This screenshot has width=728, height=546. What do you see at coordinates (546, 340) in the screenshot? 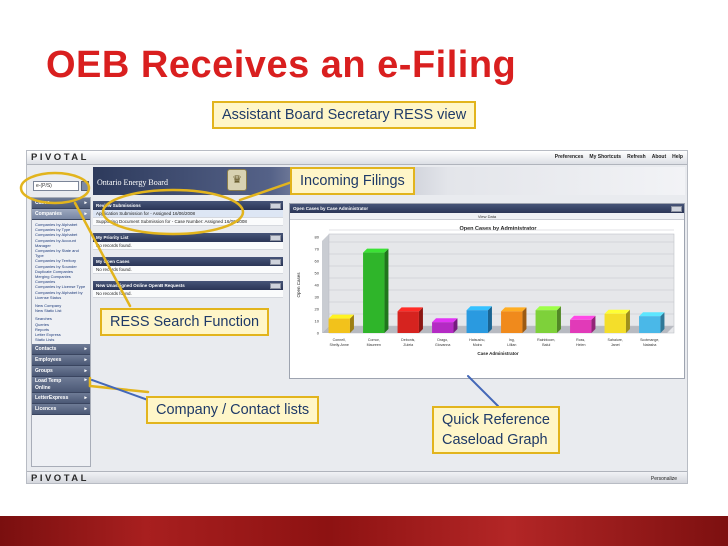
I see `x-tick-label-line1: Rainbloom,` at bounding box center [546, 340].